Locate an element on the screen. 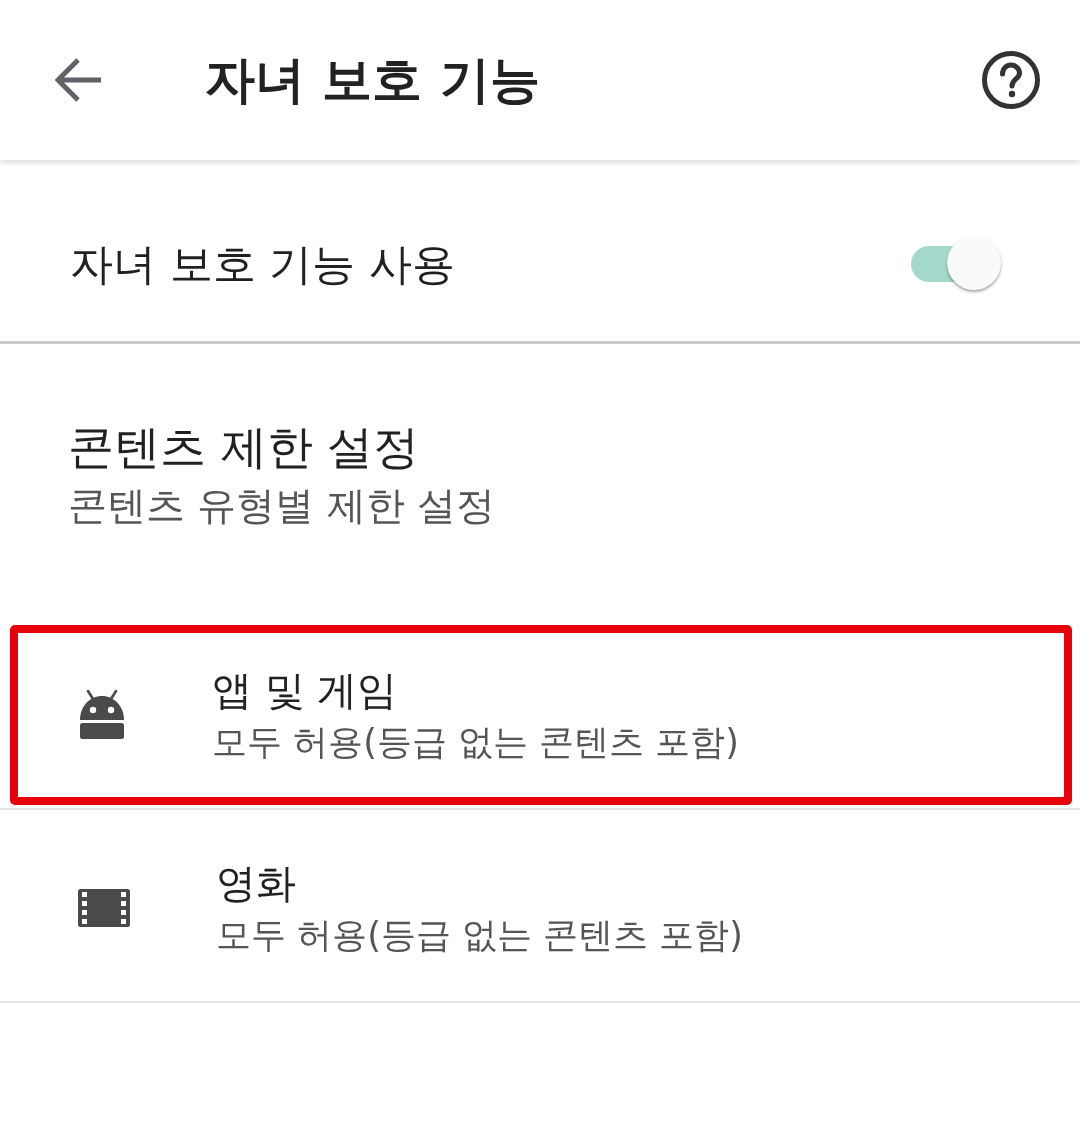 The height and width of the screenshot is (1128, 1080). screen-title: 자녀 보호 기능 is located at coordinates (372, 80).